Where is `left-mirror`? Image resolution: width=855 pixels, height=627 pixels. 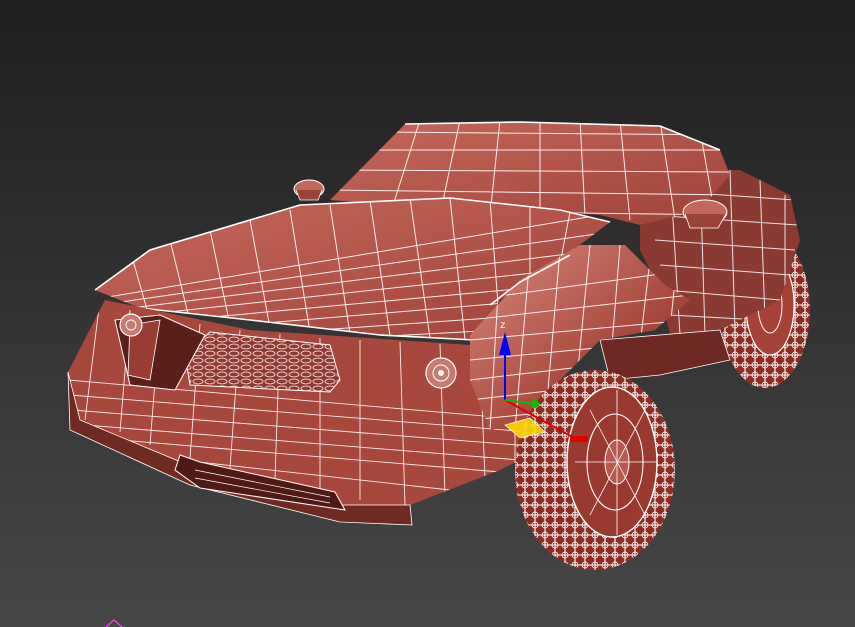 left-mirror is located at coordinates (309, 190).